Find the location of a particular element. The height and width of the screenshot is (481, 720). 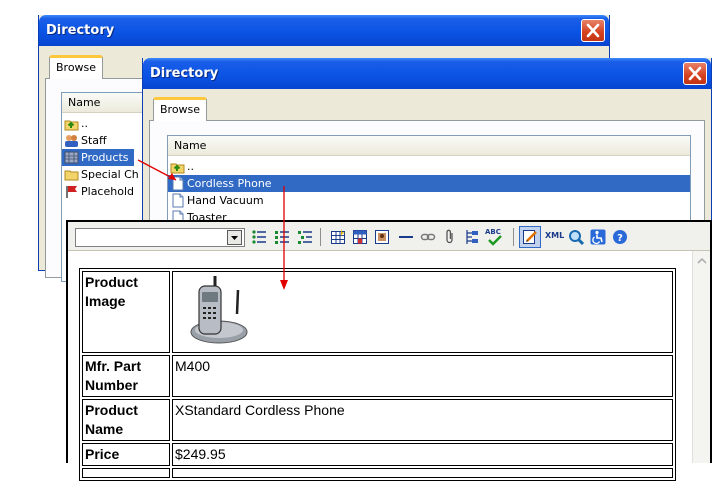

table-row is located at coordinates (377, 473).